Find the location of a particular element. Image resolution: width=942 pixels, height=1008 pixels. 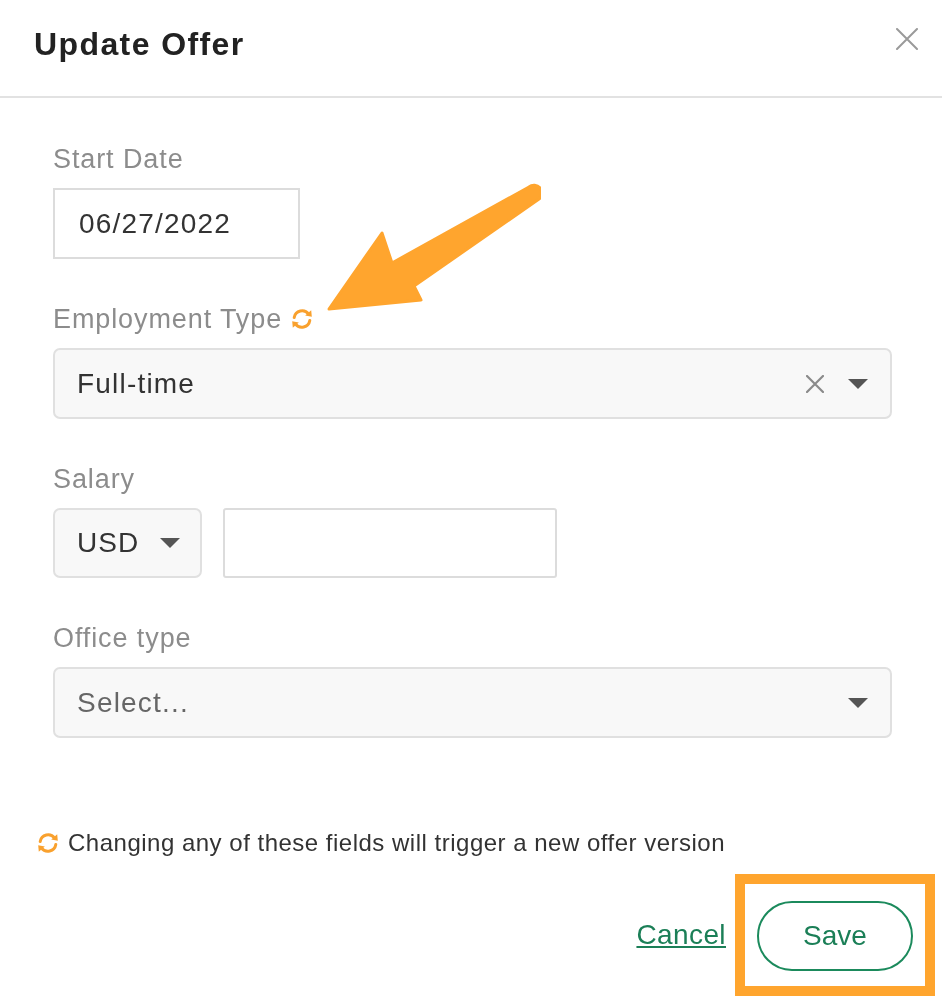

select-field: Full-time is located at coordinates (472, 383).